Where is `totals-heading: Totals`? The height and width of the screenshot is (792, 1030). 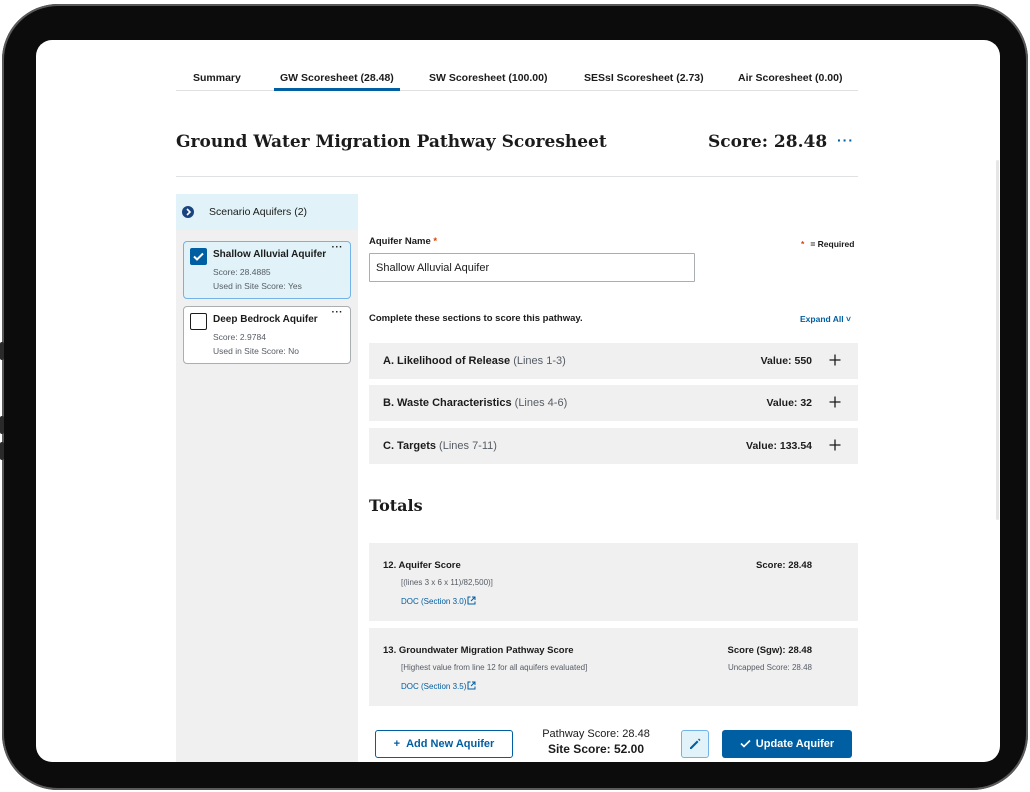 totals-heading: Totals is located at coordinates (396, 505).